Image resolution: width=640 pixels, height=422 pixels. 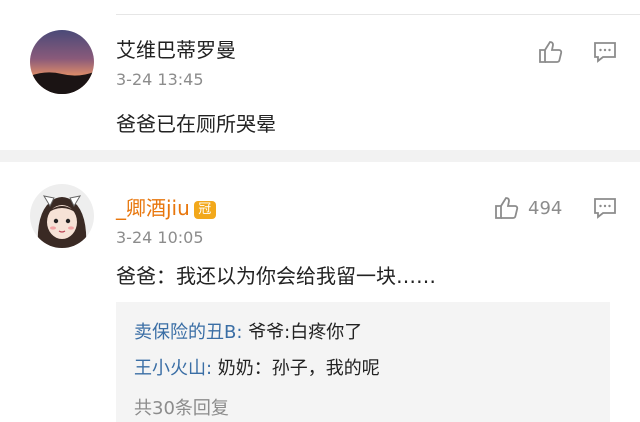 What do you see at coordinates (296, 368) in the screenshot?
I see `reply-text: 奶奶：孙子，我的呢` at bounding box center [296, 368].